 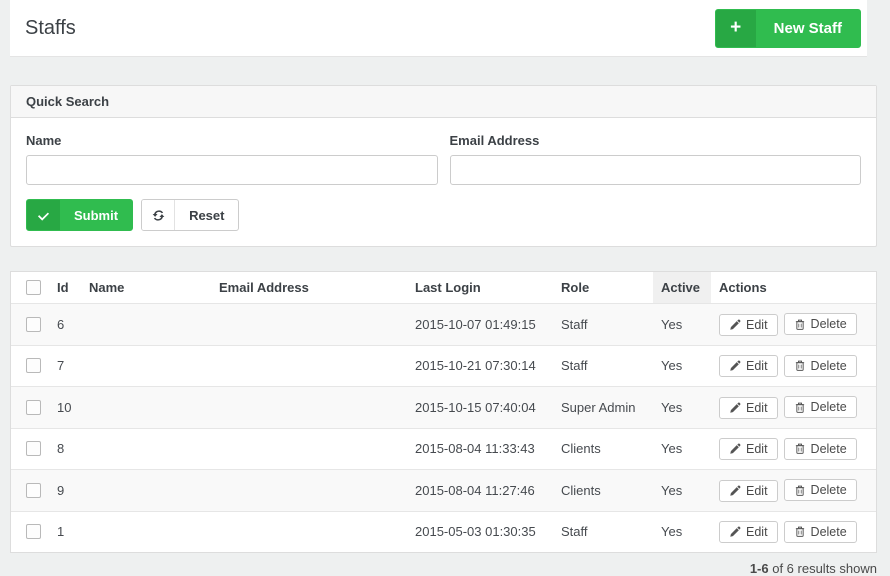 What do you see at coordinates (33, 287) in the screenshot?
I see `select-all-checkbox` at bounding box center [33, 287].